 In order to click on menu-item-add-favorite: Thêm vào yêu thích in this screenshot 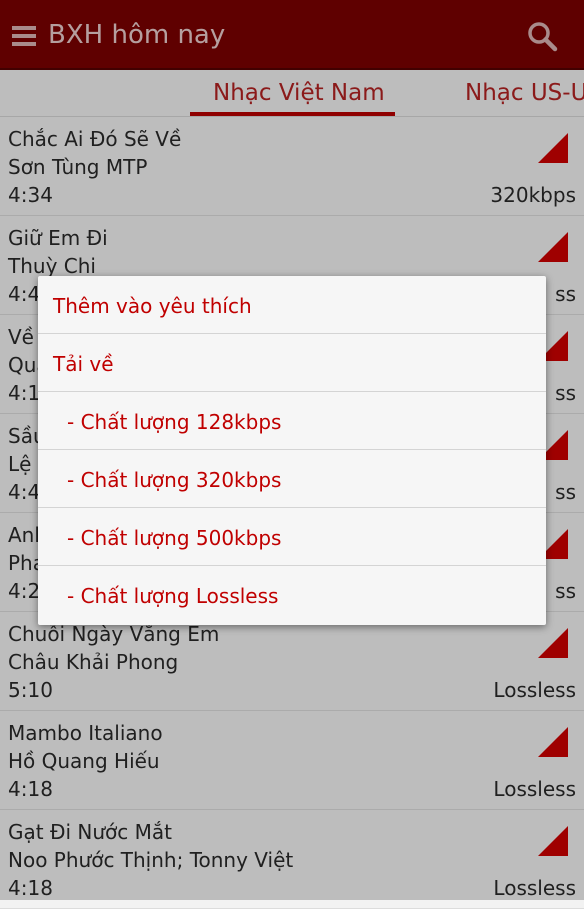, I will do `click(292, 305)`.